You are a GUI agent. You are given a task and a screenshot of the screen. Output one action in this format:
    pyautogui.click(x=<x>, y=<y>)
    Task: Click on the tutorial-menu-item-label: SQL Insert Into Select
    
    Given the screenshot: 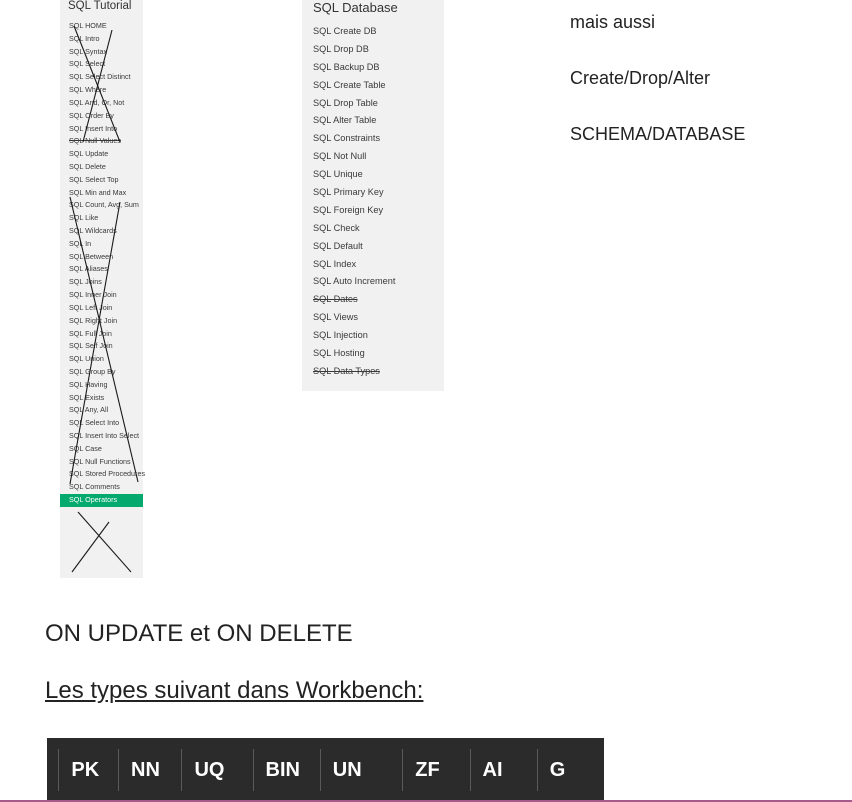 What is the action you would take?
    pyautogui.click(x=104, y=435)
    